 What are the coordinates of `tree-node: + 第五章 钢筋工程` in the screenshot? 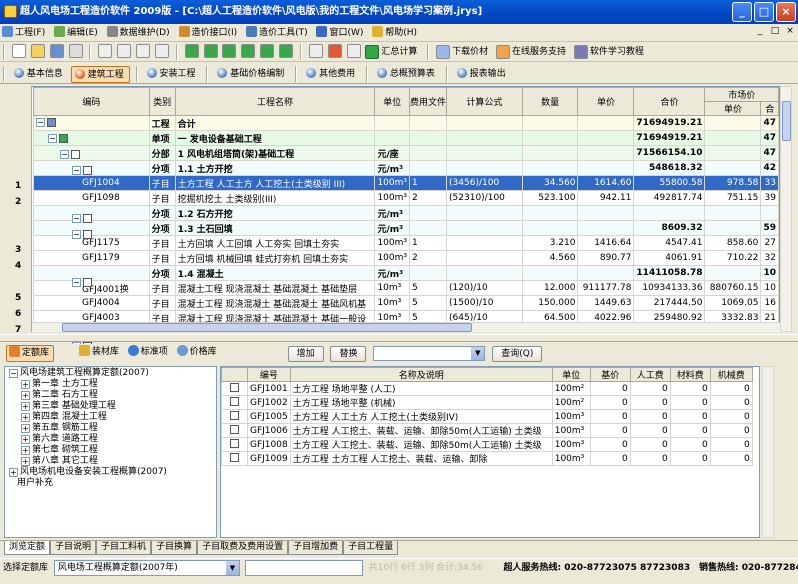 It's located at (110, 428).